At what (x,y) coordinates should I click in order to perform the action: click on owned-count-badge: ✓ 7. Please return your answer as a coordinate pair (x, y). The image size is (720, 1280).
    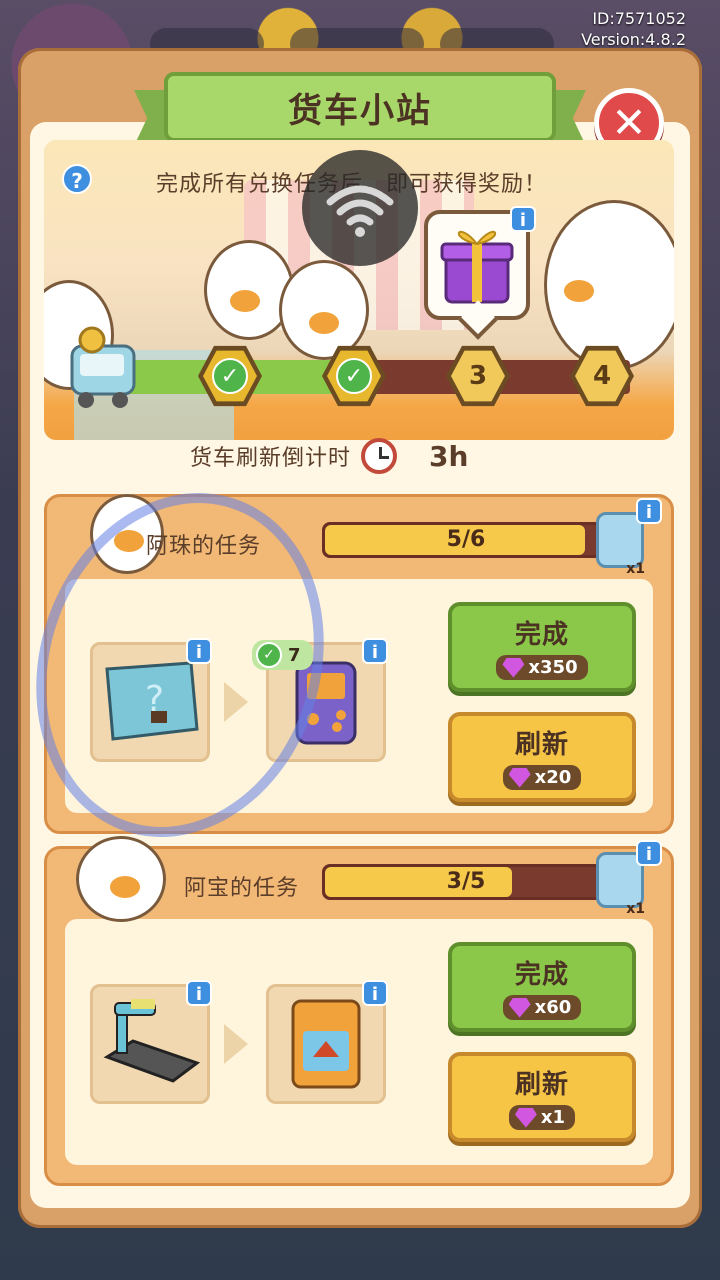
    Looking at the image, I should click on (282, 655).